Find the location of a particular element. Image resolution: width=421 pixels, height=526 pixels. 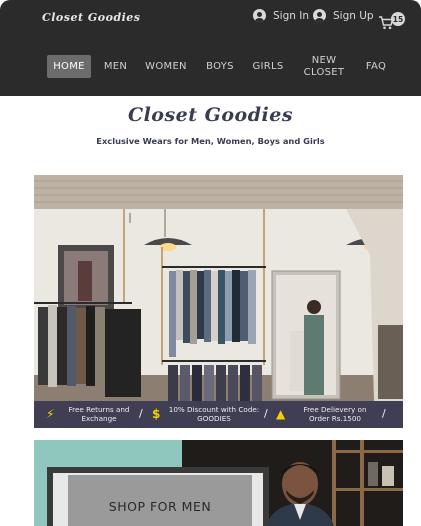

sign-up-label: Sign Up is located at coordinates (353, 15).